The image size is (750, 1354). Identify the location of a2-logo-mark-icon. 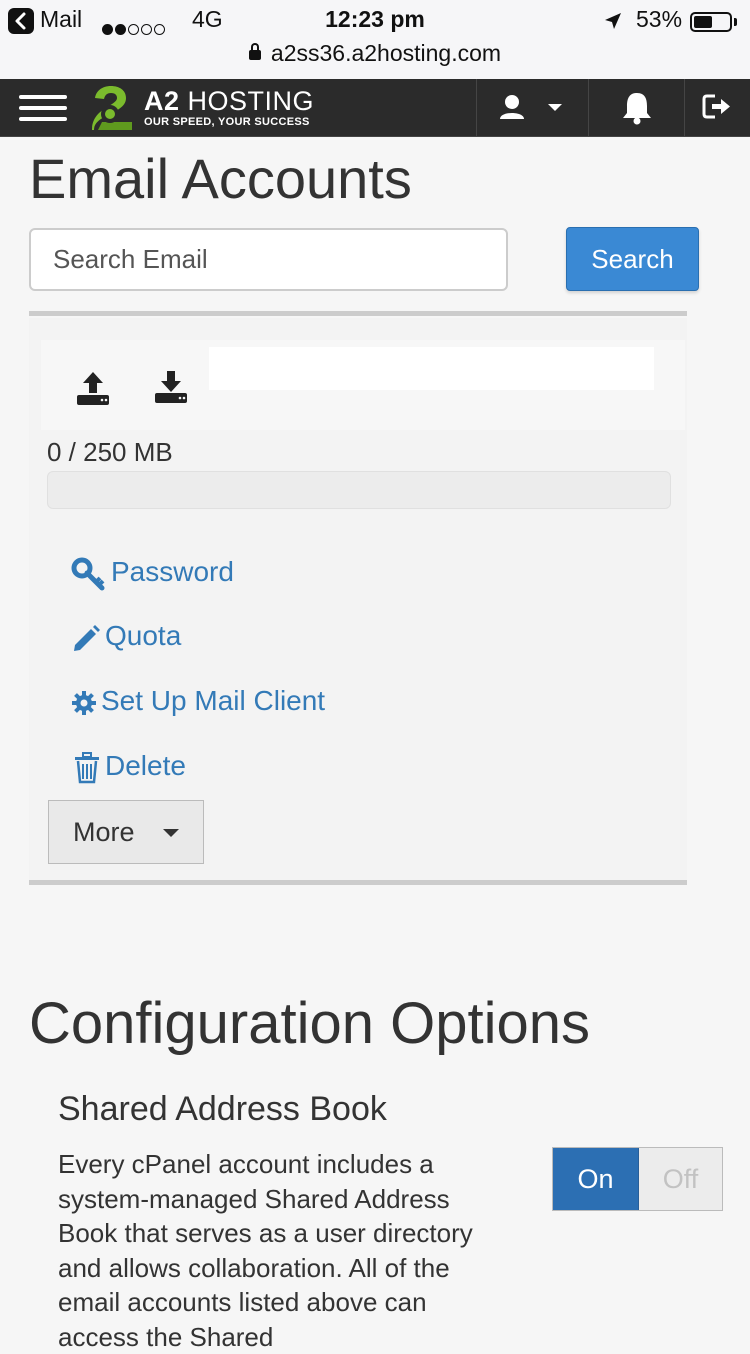
(112, 108).